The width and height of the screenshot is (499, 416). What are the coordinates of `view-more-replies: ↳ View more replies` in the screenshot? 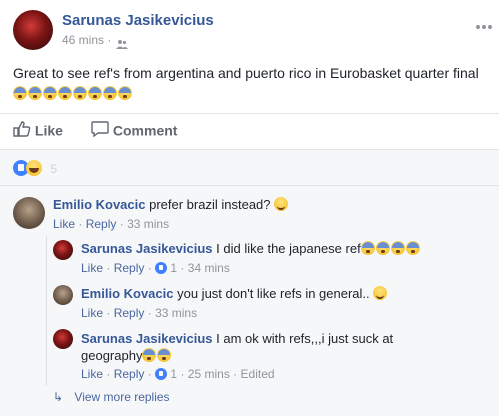 It's located at (111, 397).